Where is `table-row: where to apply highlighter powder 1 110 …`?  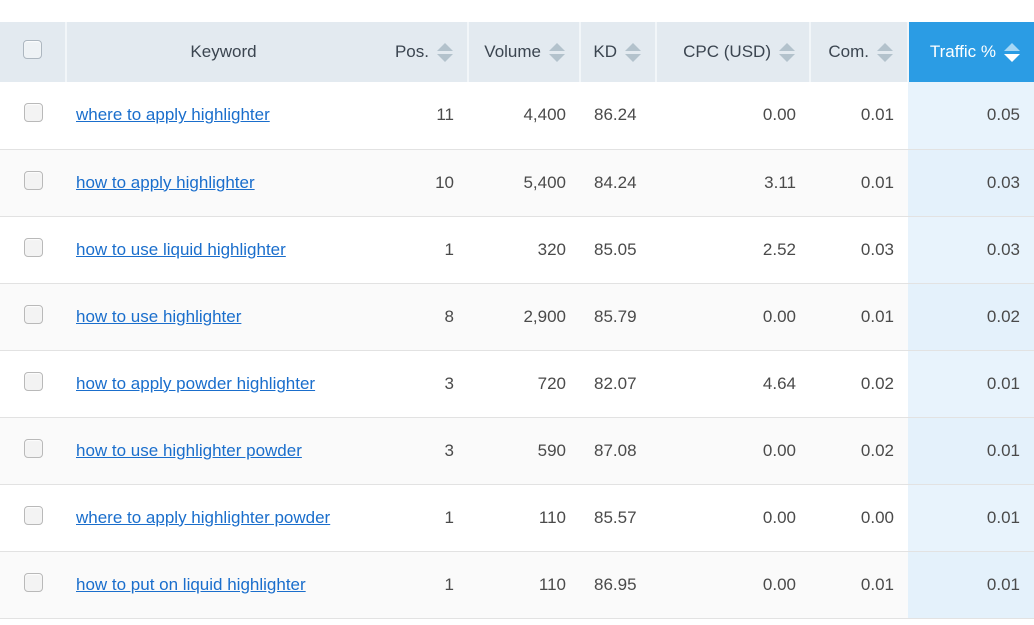 table-row: where to apply highlighter powder 1 110 … is located at coordinates (517, 518).